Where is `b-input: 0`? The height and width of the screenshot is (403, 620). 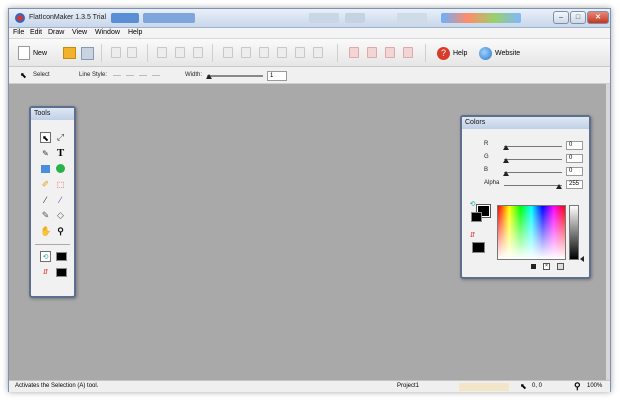 b-input: 0 is located at coordinates (574, 171).